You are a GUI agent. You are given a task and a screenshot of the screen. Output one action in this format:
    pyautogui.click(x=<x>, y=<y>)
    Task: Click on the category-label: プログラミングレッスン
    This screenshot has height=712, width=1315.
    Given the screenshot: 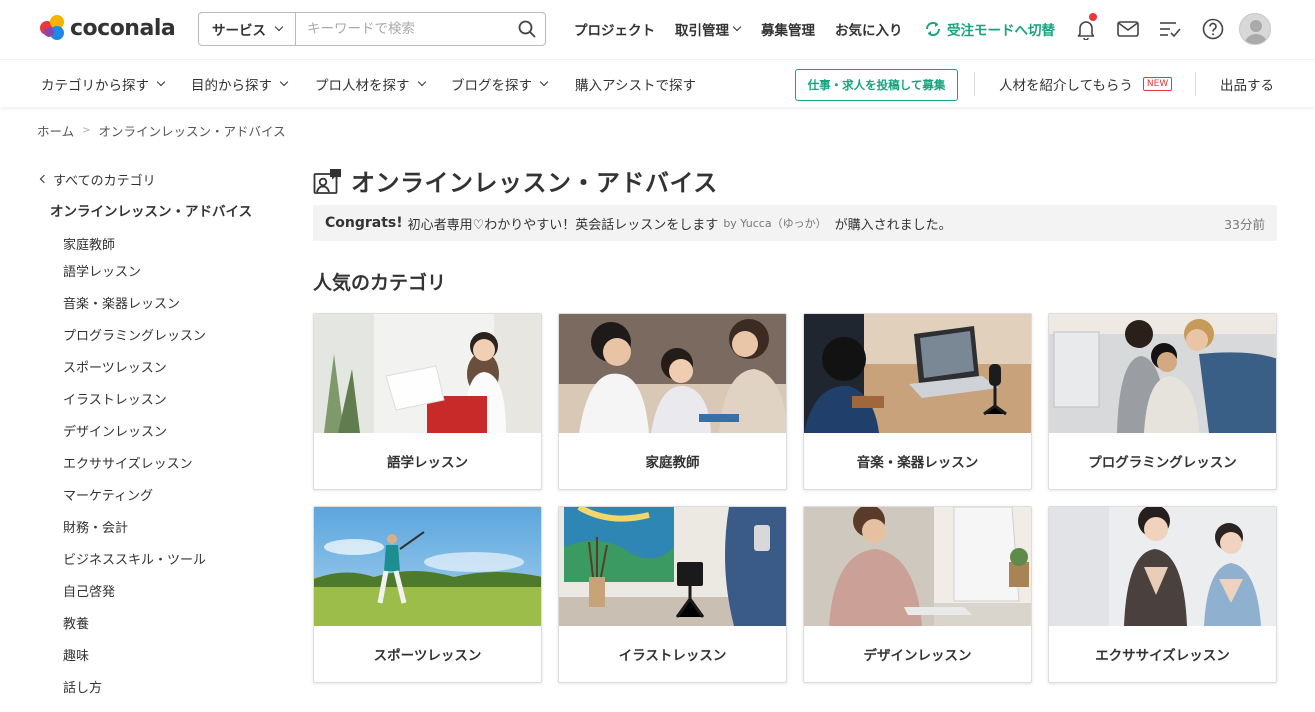 What is the action you would take?
    pyautogui.click(x=1162, y=463)
    